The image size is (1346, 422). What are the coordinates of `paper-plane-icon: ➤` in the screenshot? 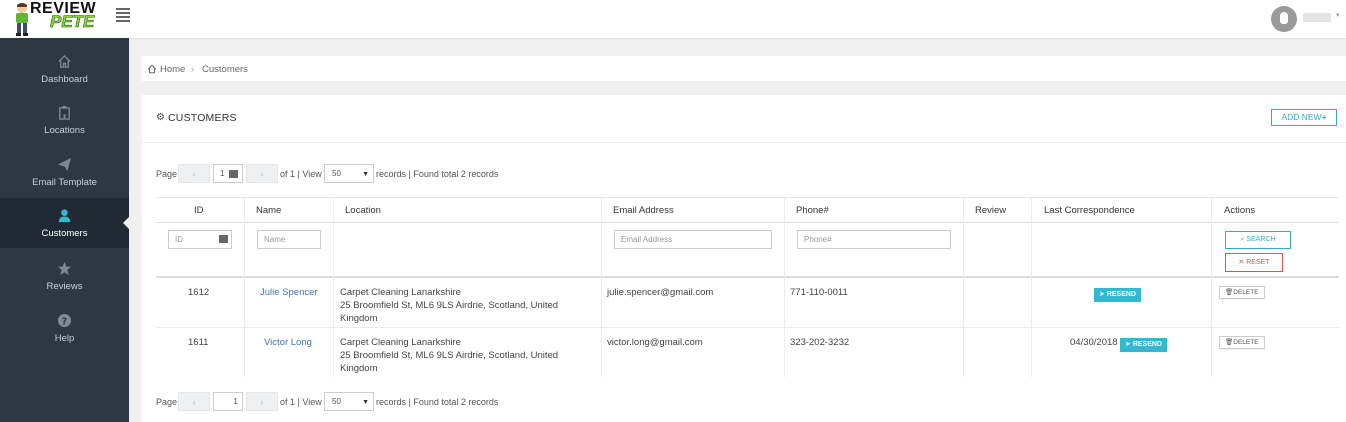 It's located at (1129, 344).